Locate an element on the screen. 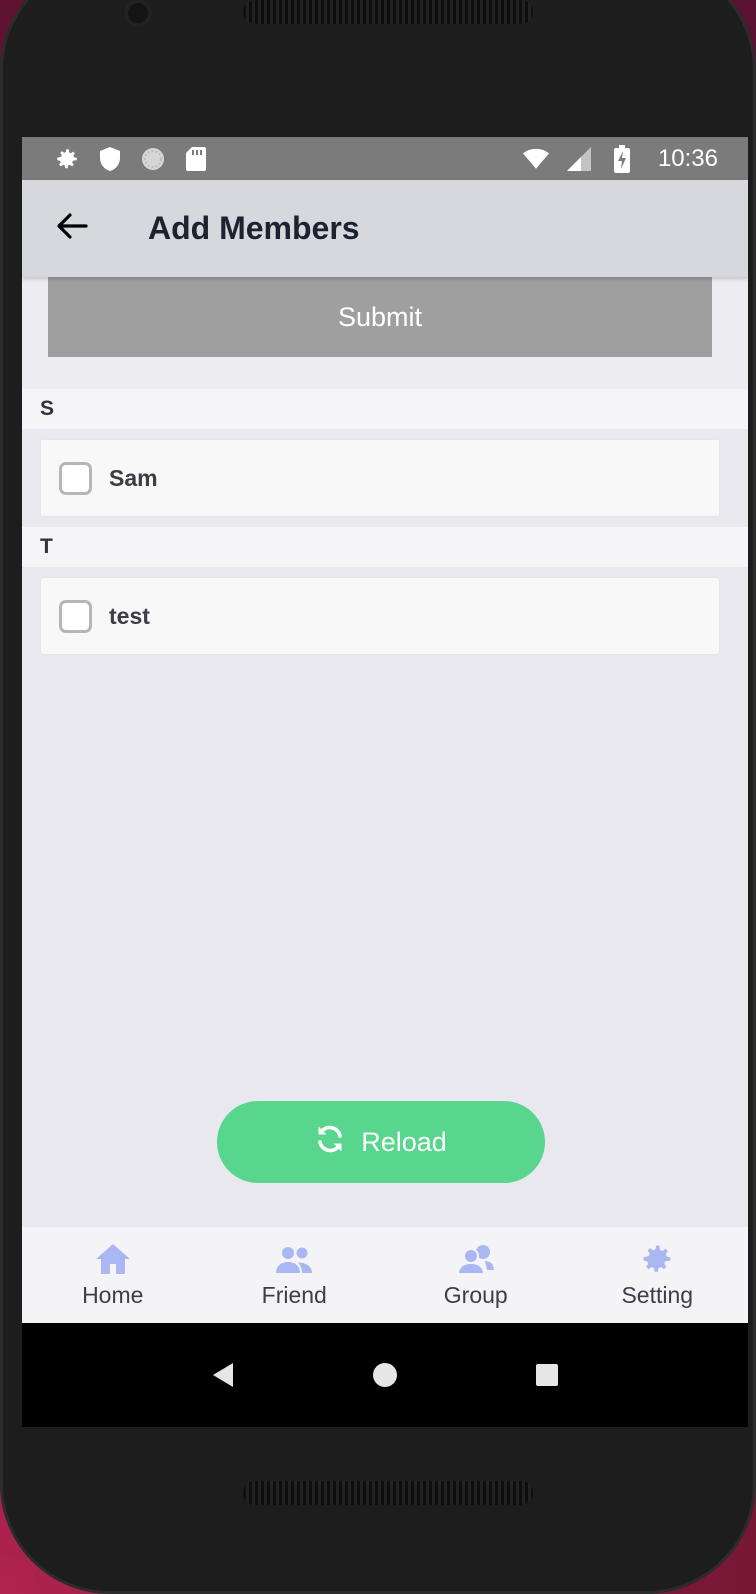  signal-icon is located at coordinates (579, 159).